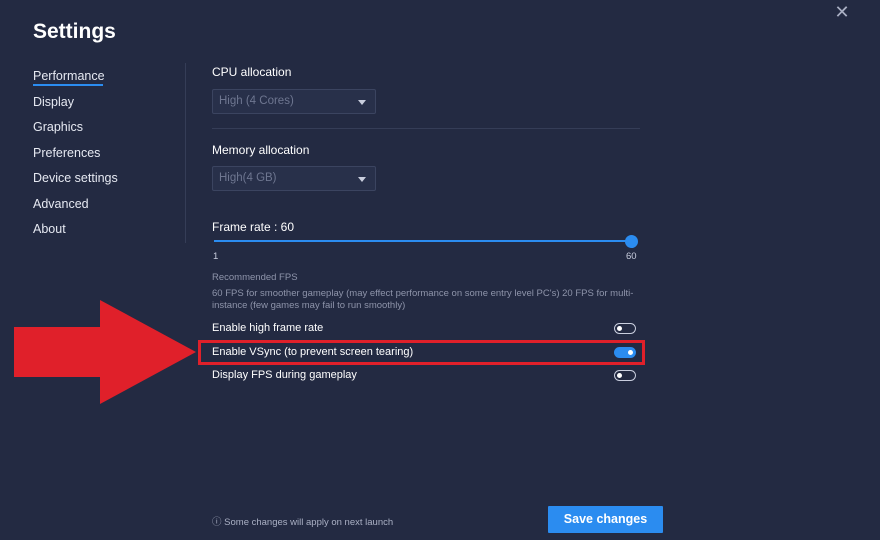  I want to click on sidebar-item-graphics: Graphics, so click(103, 132).